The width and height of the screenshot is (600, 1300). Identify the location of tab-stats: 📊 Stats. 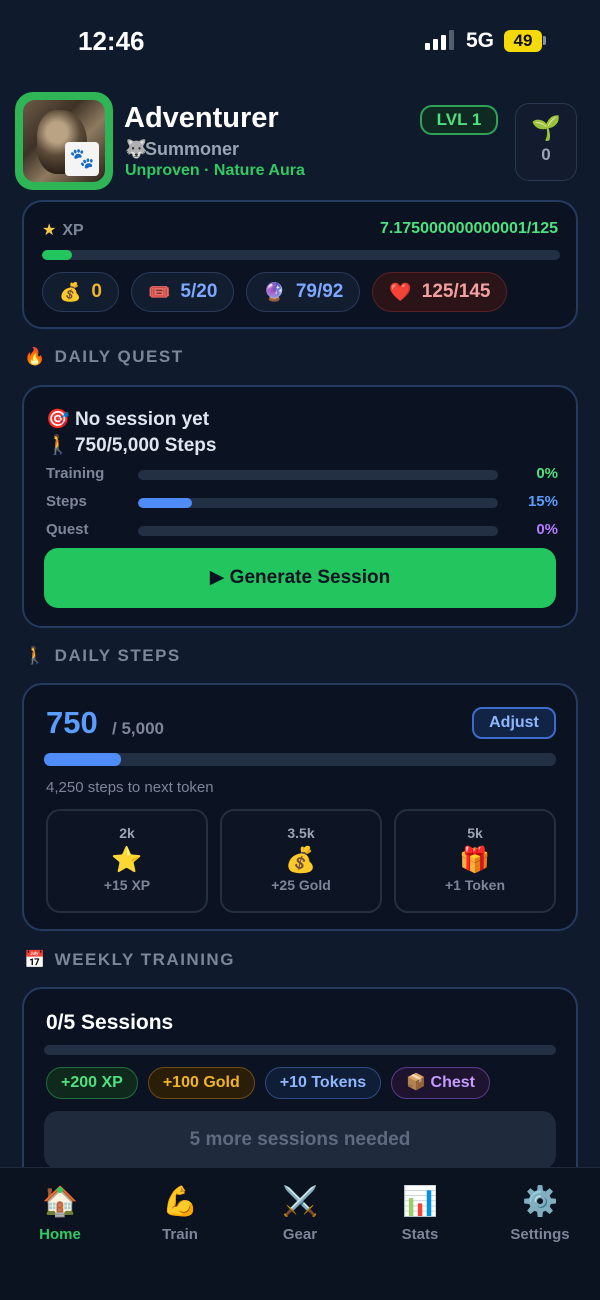
(420, 1213).